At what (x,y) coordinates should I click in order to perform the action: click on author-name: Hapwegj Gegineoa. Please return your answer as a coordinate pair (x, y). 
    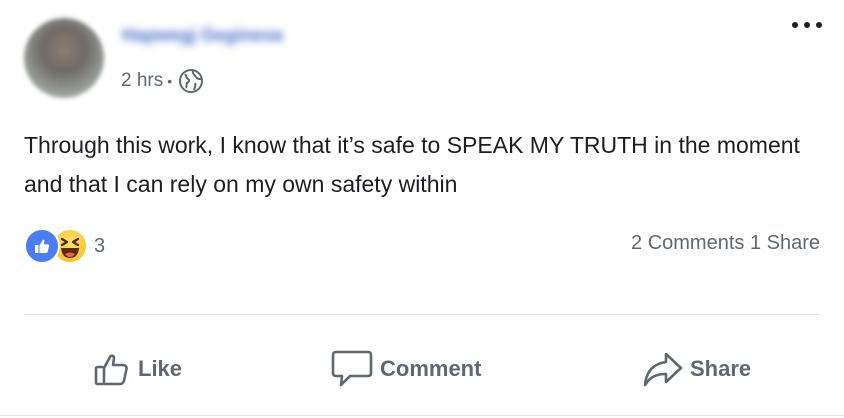
    Looking at the image, I should click on (238, 35).